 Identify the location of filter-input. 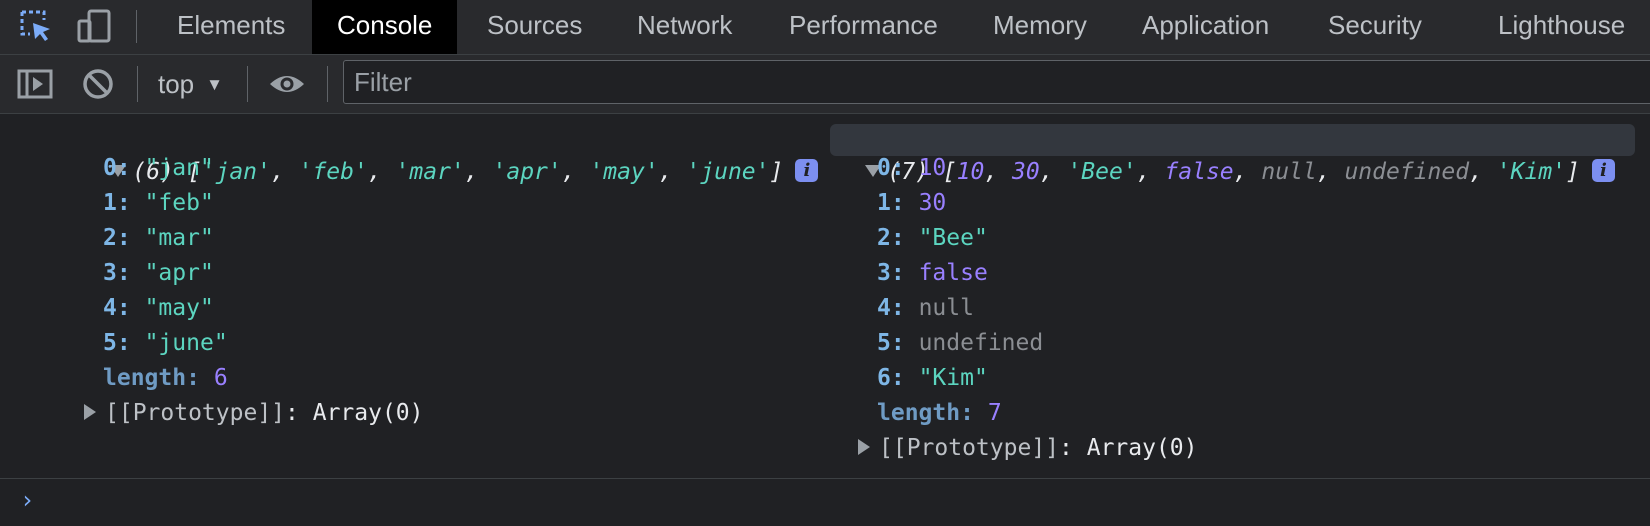
(996, 82).